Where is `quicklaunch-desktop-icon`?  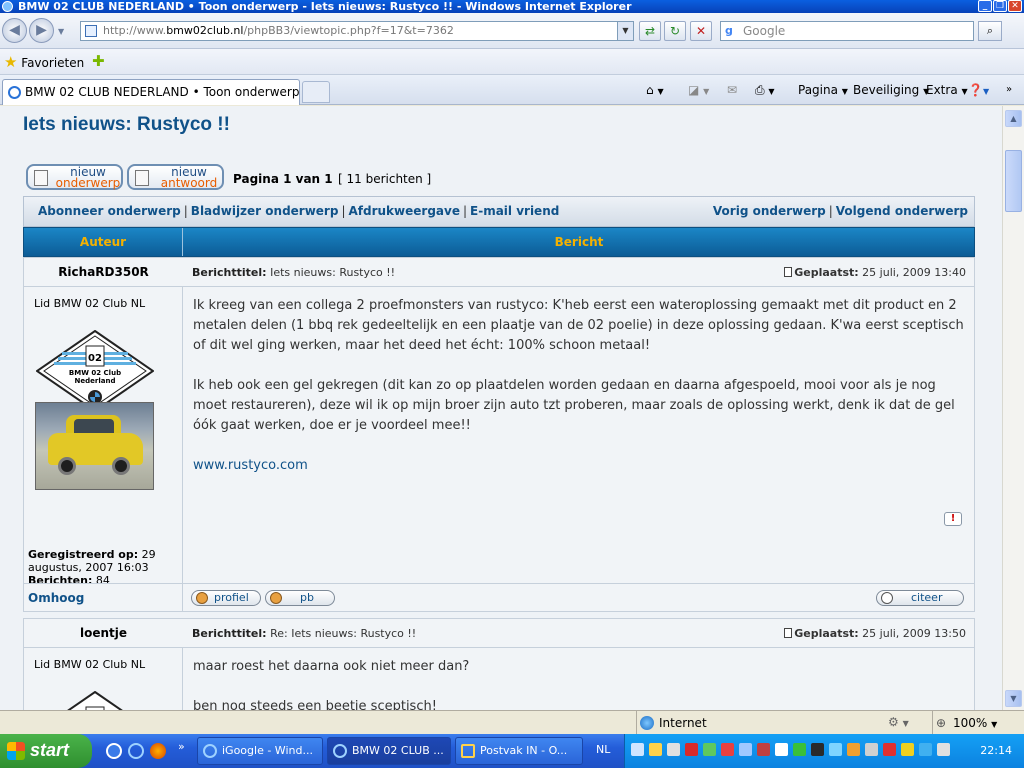
quicklaunch-desktop-icon is located at coordinates (114, 751).